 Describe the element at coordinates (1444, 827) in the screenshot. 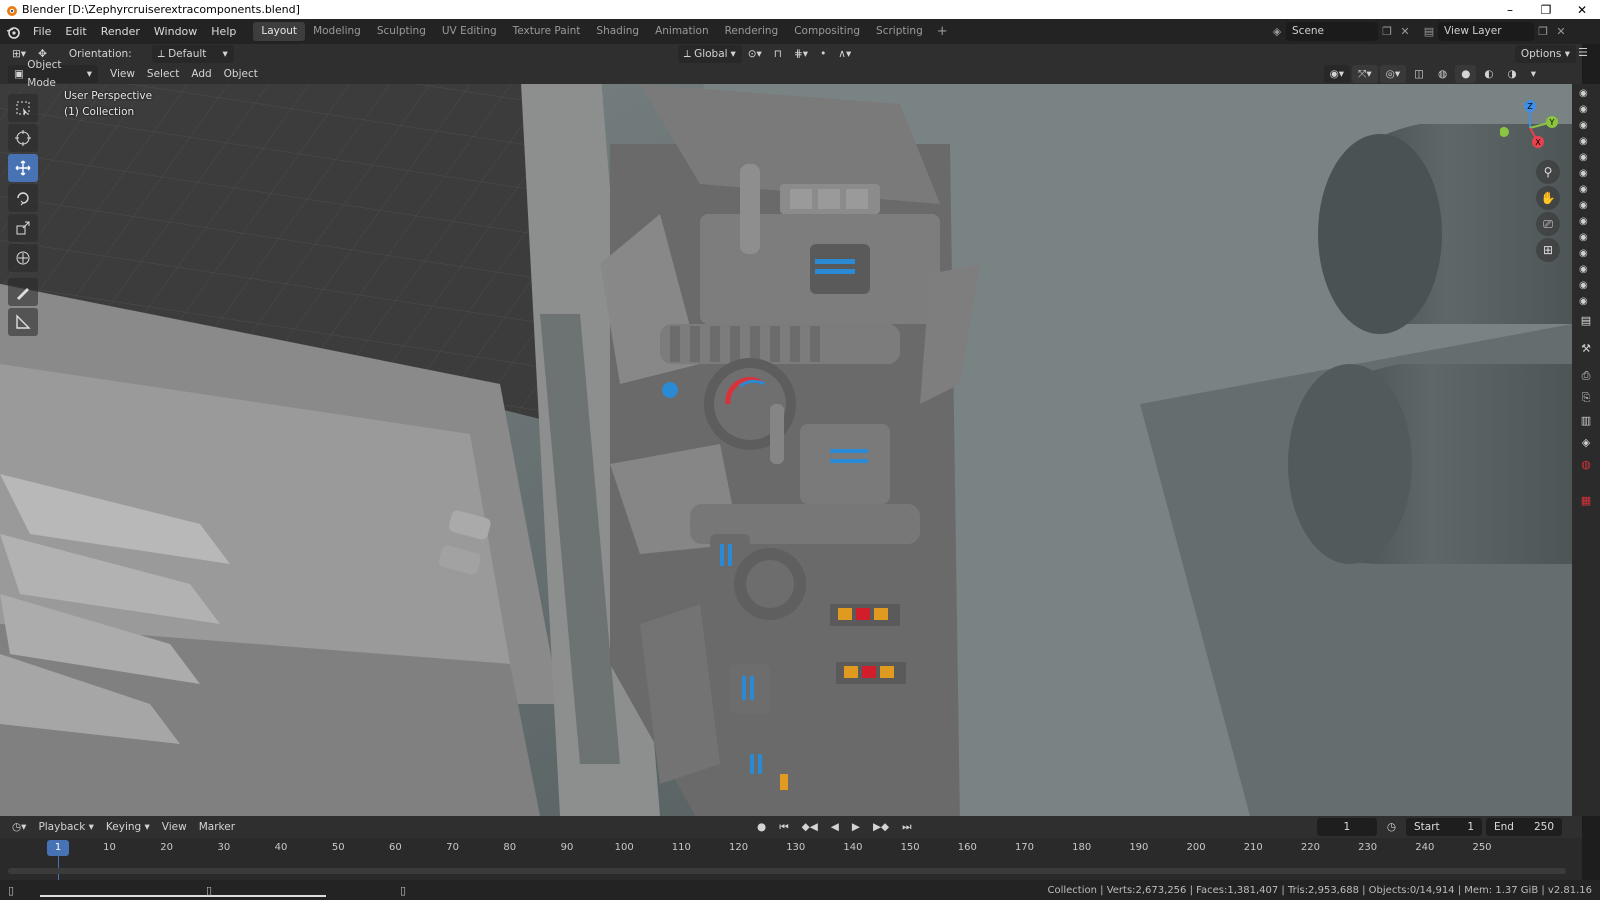

I see `start-frame-field: Start 1` at that location.